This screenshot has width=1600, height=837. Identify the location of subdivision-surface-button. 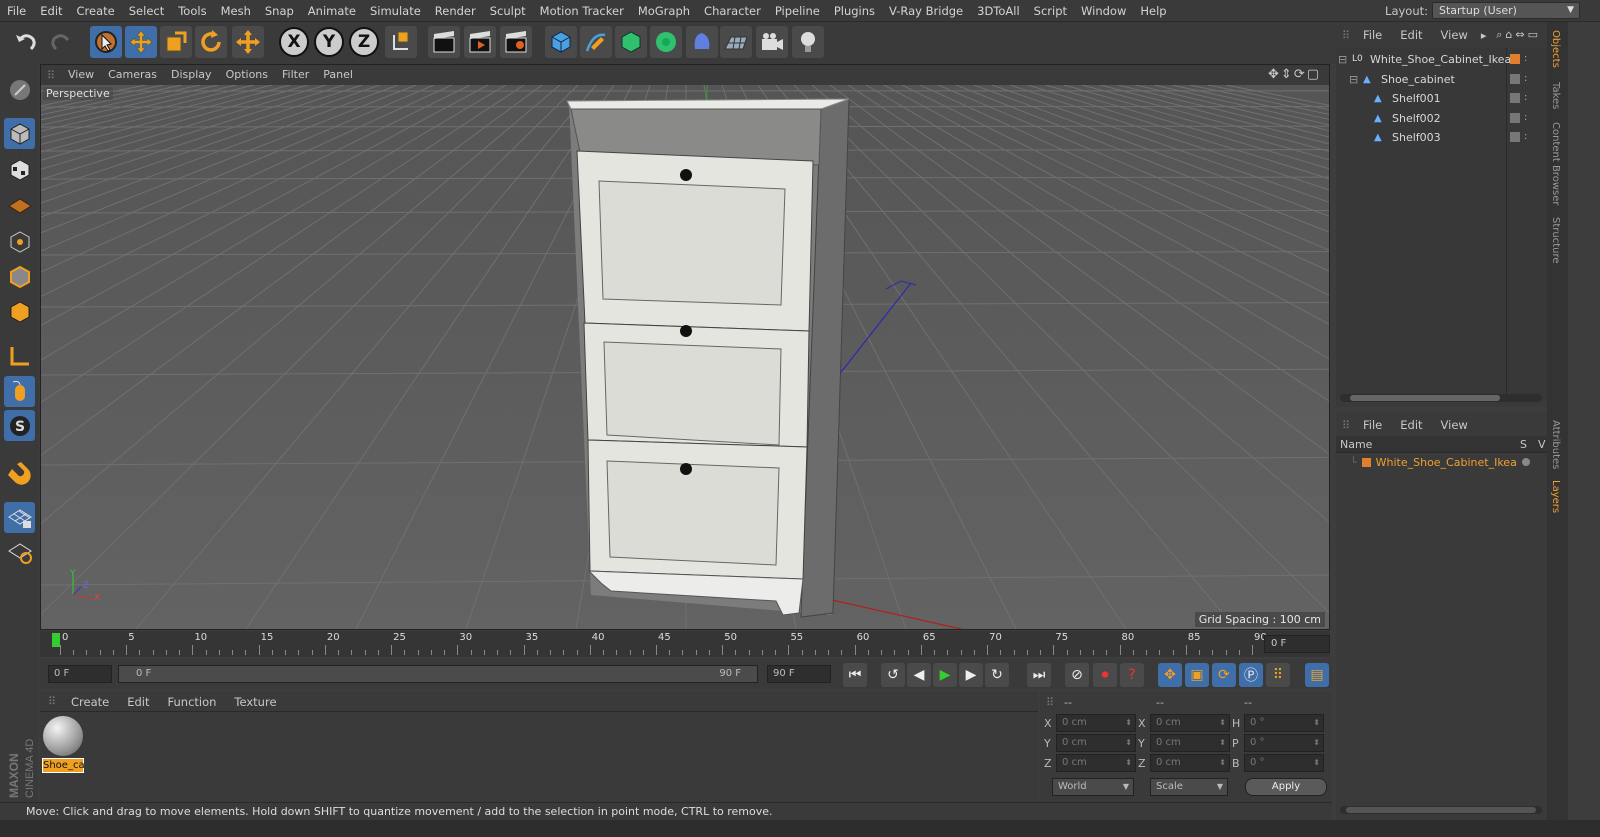
(631, 42).